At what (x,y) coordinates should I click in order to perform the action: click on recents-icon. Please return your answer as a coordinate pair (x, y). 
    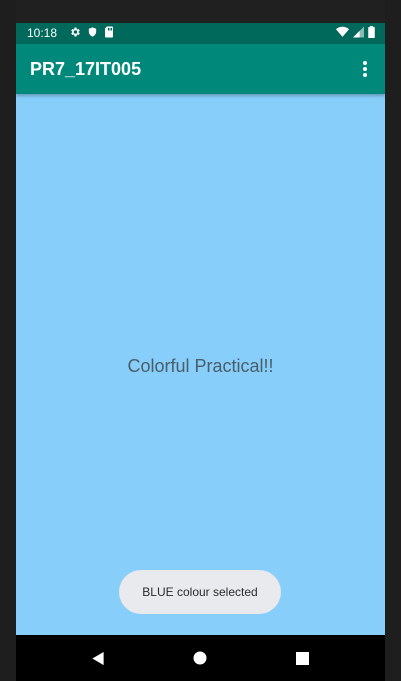
    Looking at the image, I should click on (302, 658).